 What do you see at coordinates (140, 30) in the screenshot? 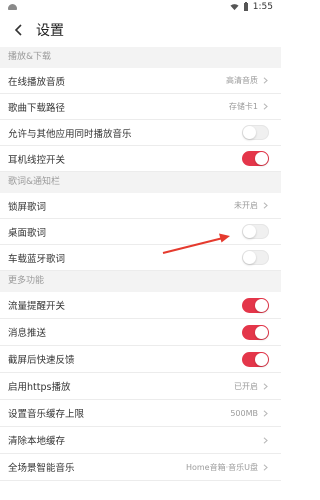
I see `app-header: 设置` at bounding box center [140, 30].